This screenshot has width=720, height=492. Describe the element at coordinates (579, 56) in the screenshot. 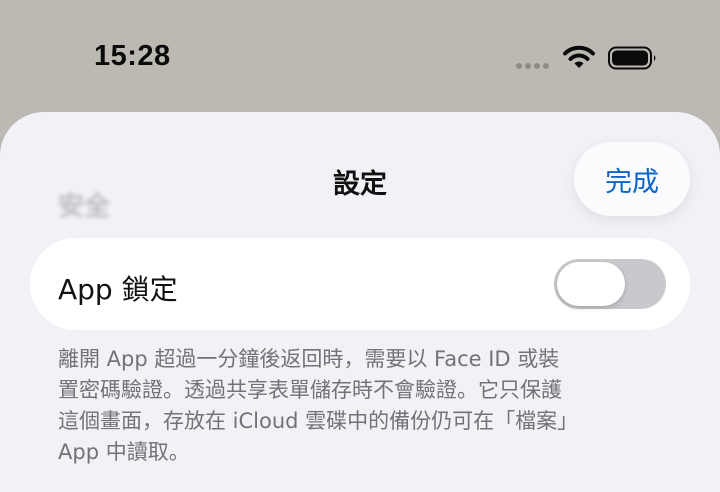

I see `wifi-icon` at that location.